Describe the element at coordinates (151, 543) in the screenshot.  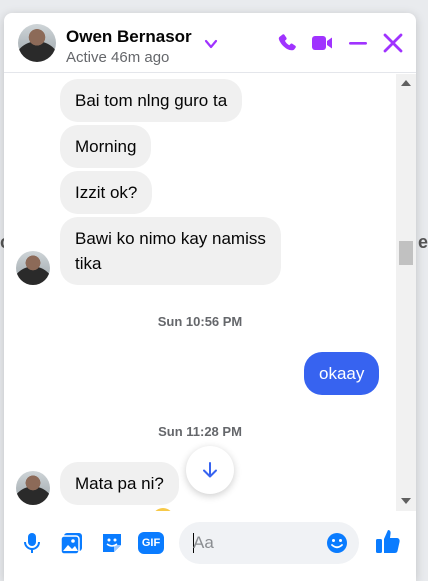
I see `gif-icon: GIF` at that location.